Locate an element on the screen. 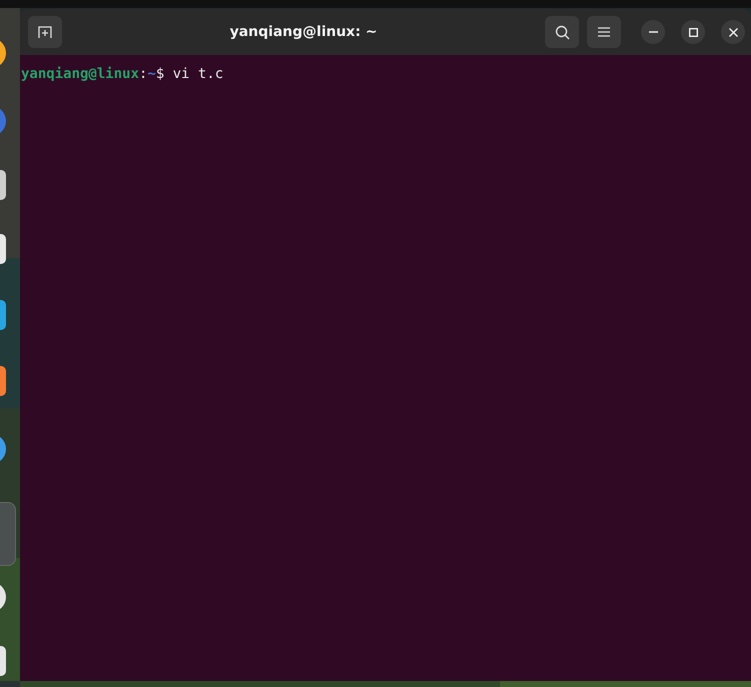 This screenshot has width=751, height=687. menu-button is located at coordinates (604, 32).